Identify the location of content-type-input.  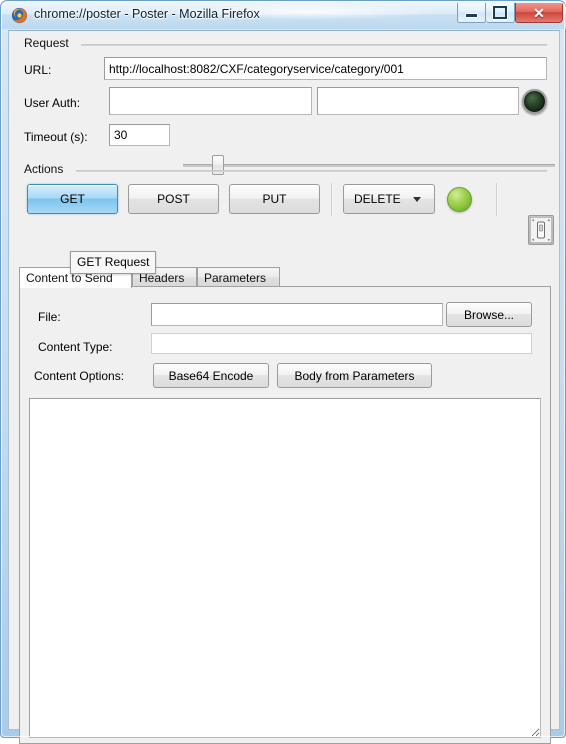
(341, 343).